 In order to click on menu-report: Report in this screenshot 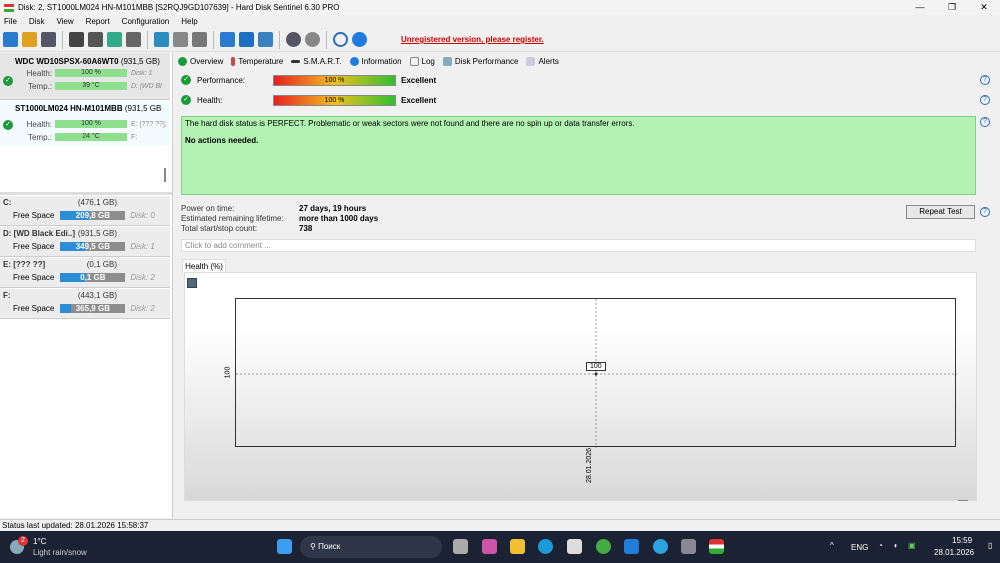, I will do `click(98, 21)`.